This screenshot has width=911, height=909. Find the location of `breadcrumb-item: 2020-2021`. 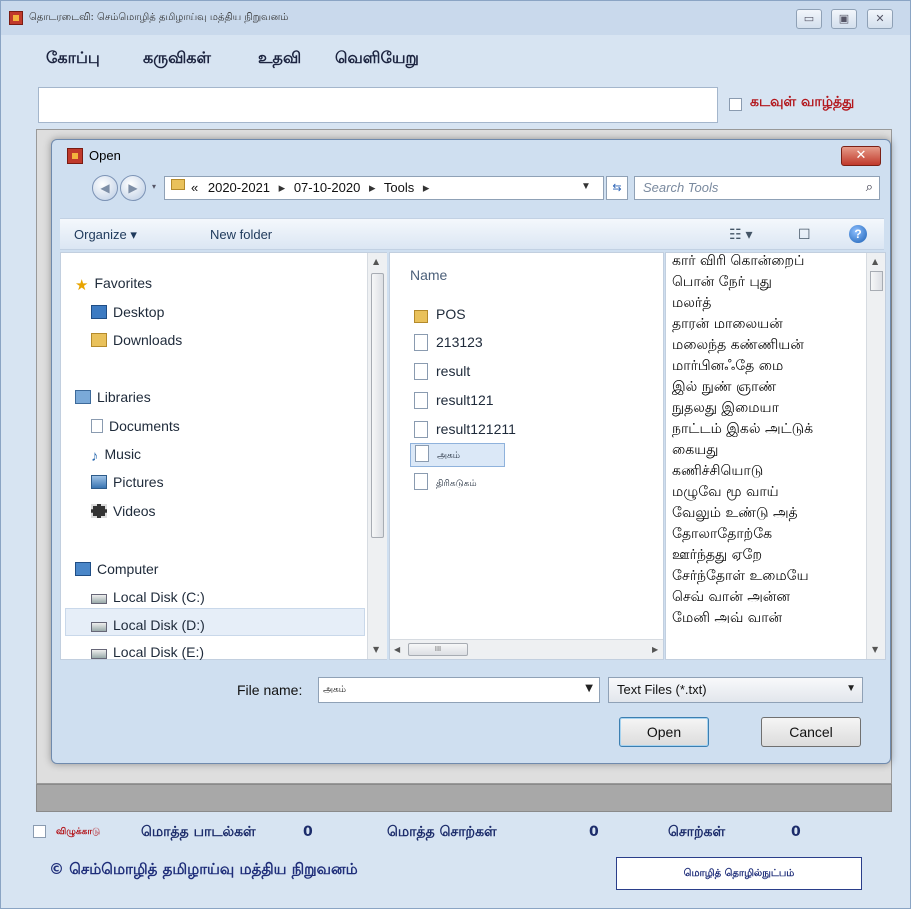

breadcrumb-item: 2020-2021 is located at coordinates (236, 187).